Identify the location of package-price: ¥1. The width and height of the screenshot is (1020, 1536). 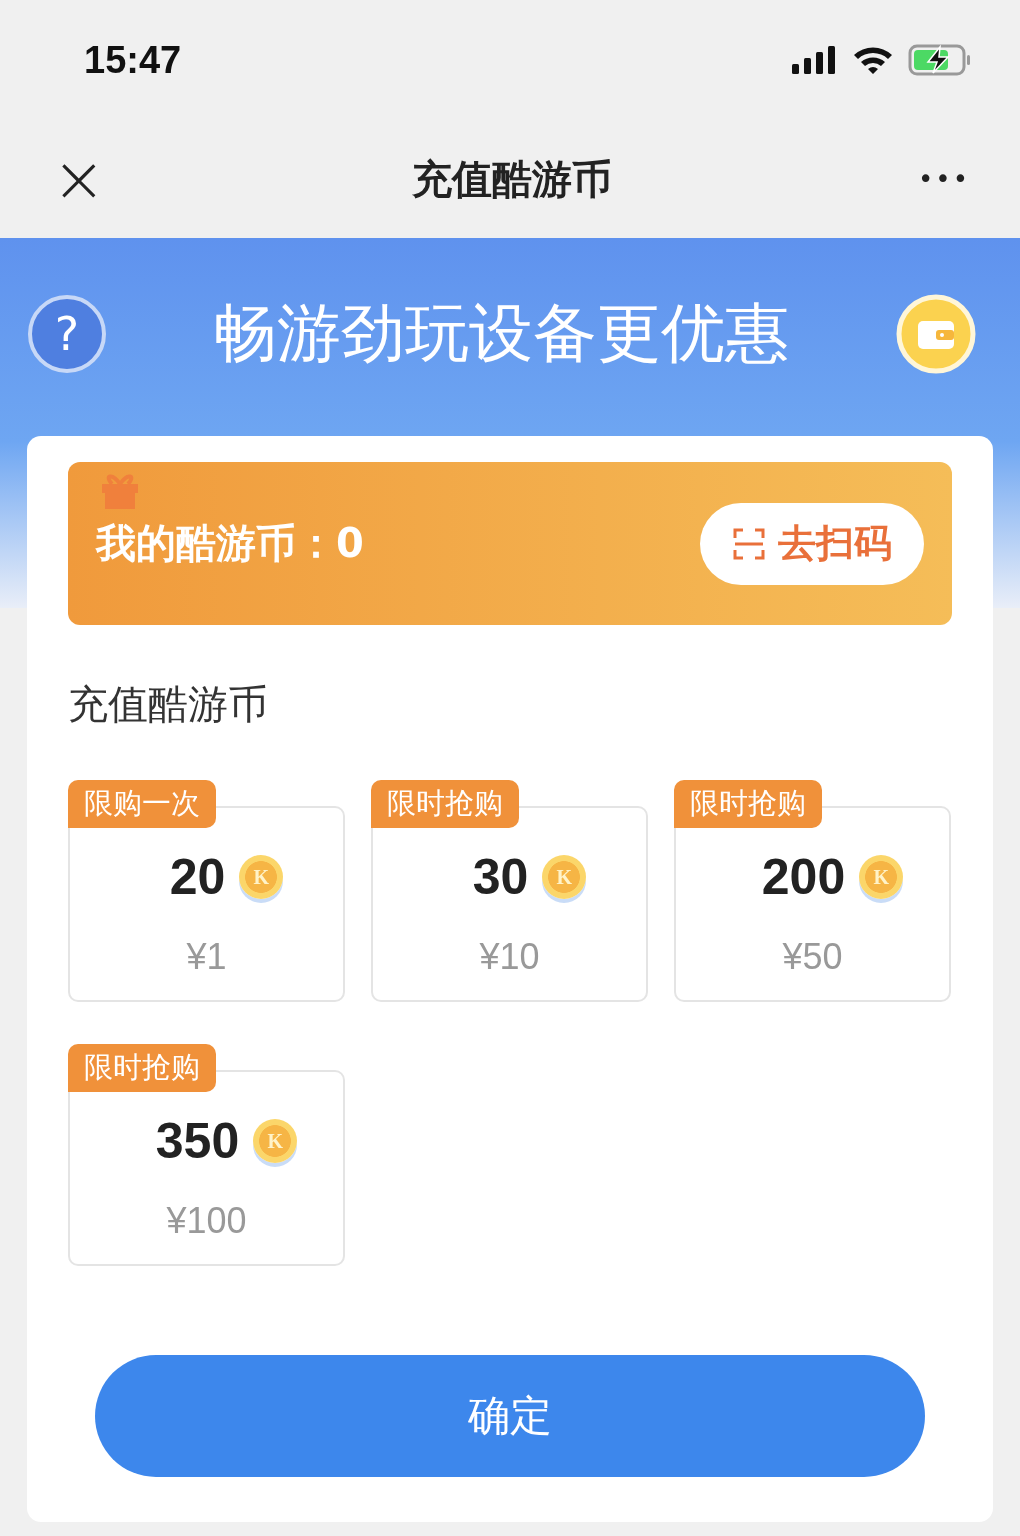
(206, 957).